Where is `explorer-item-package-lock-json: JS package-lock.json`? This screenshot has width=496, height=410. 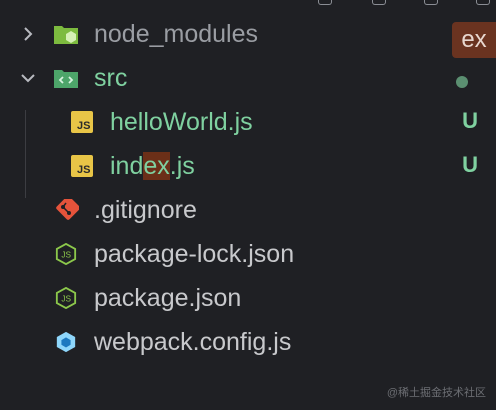 explorer-item-package-lock-json: JS package-lock.json is located at coordinates (248, 254).